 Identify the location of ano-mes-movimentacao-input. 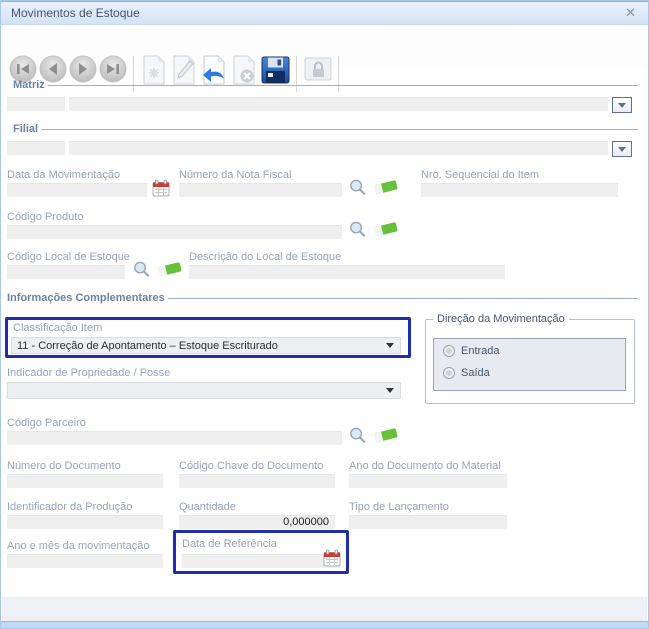
(85, 561).